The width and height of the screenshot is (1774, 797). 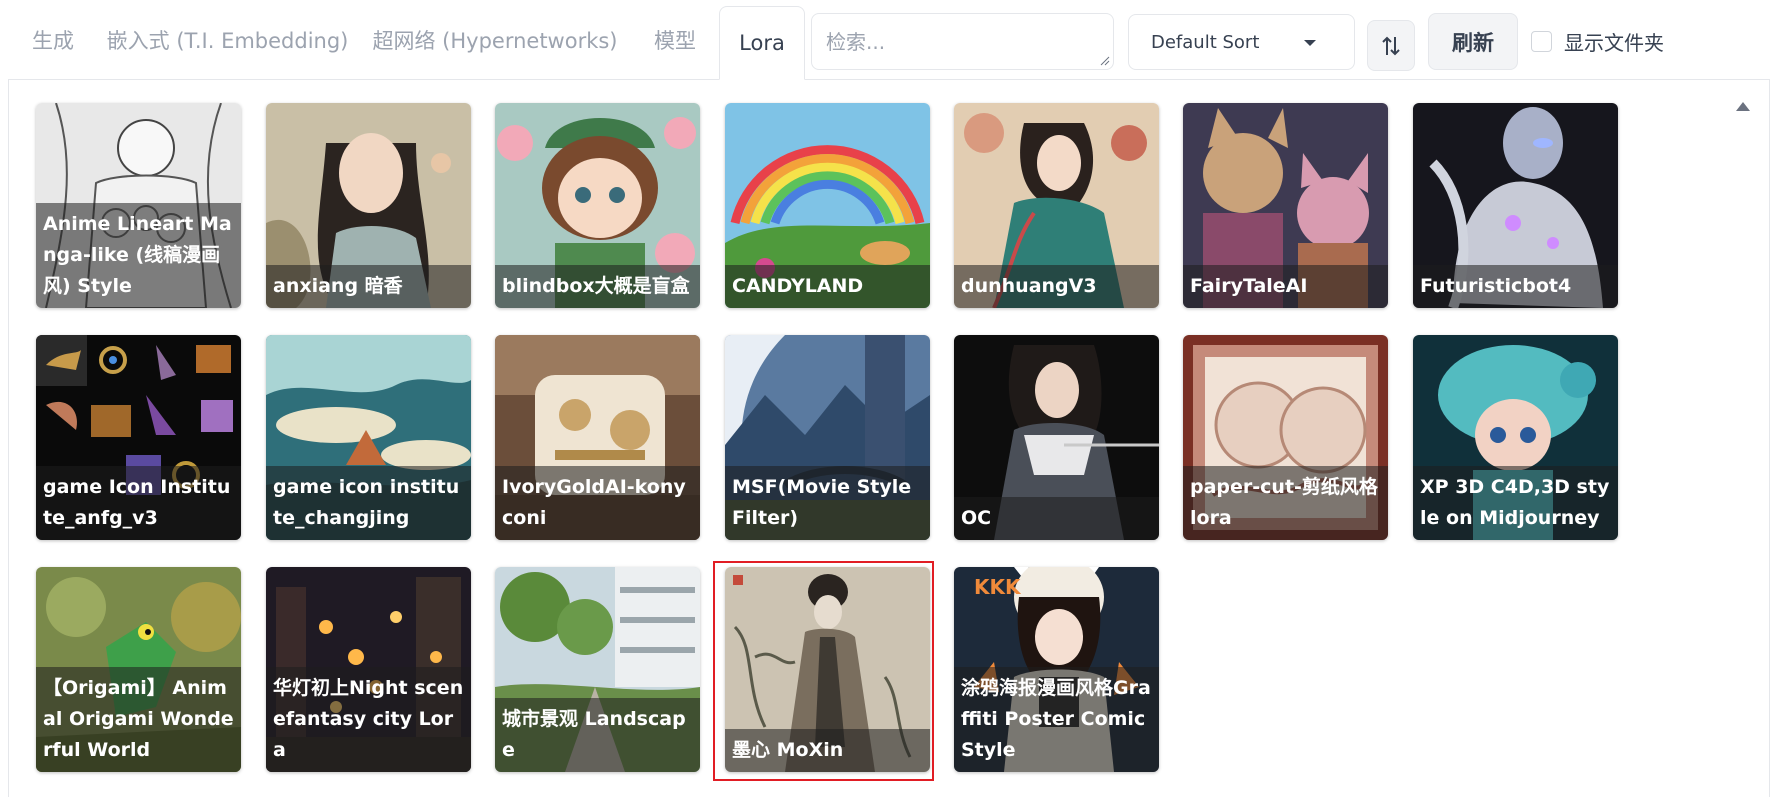 What do you see at coordinates (827, 437) in the screenshot?
I see `lora-card: MSF(Movie Style Filter)` at bounding box center [827, 437].